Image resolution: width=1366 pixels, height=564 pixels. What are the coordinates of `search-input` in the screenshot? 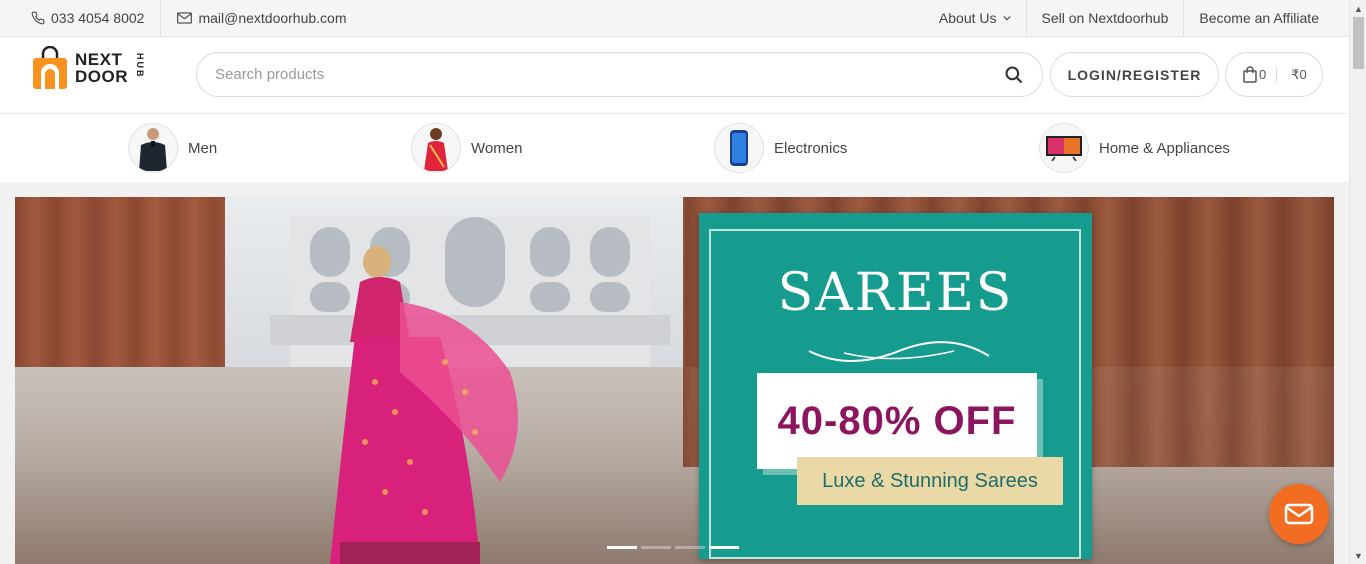 It's located at (609, 74).